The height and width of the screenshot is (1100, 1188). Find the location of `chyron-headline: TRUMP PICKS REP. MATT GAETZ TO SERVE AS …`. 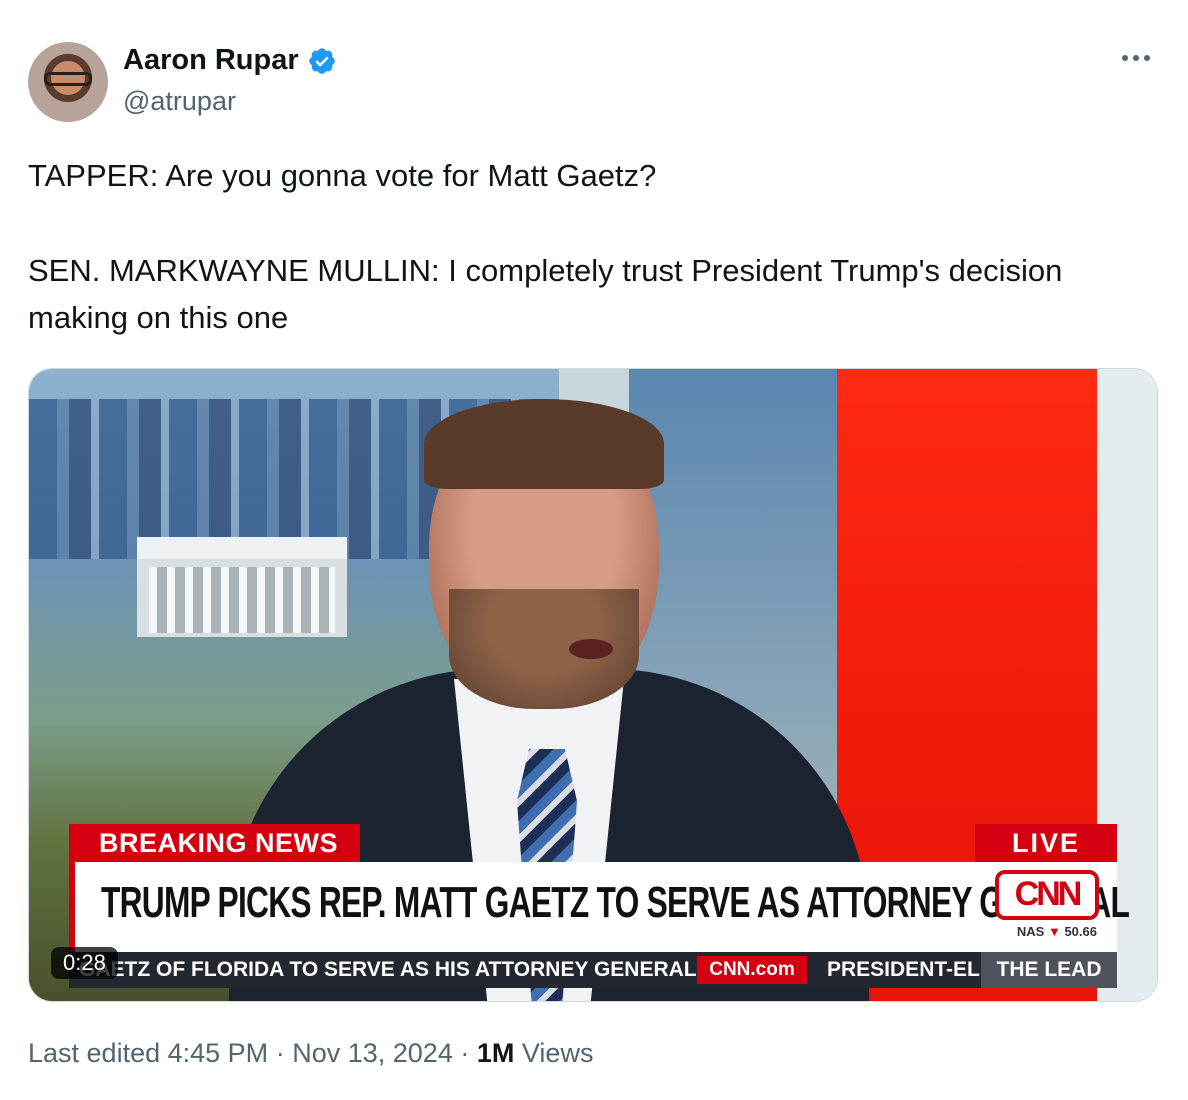

chyron-headline: TRUMP PICKS REP. MATT GAETZ TO SERVE AS … is located at coordinates (615, 902).